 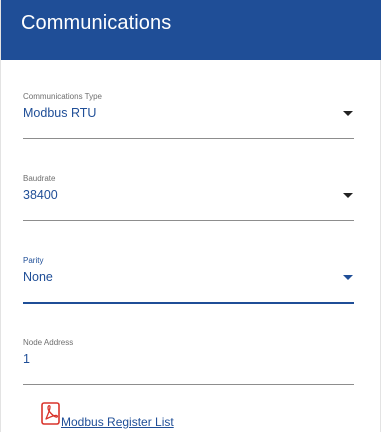 I want to click on baudrate-value: 38400, so click(x=40, y=195).